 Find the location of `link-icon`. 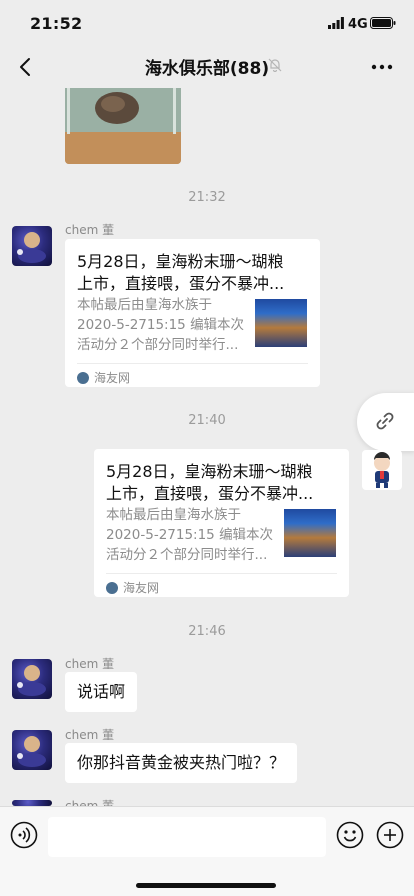

link-icon is located at coordinates (385, 421).